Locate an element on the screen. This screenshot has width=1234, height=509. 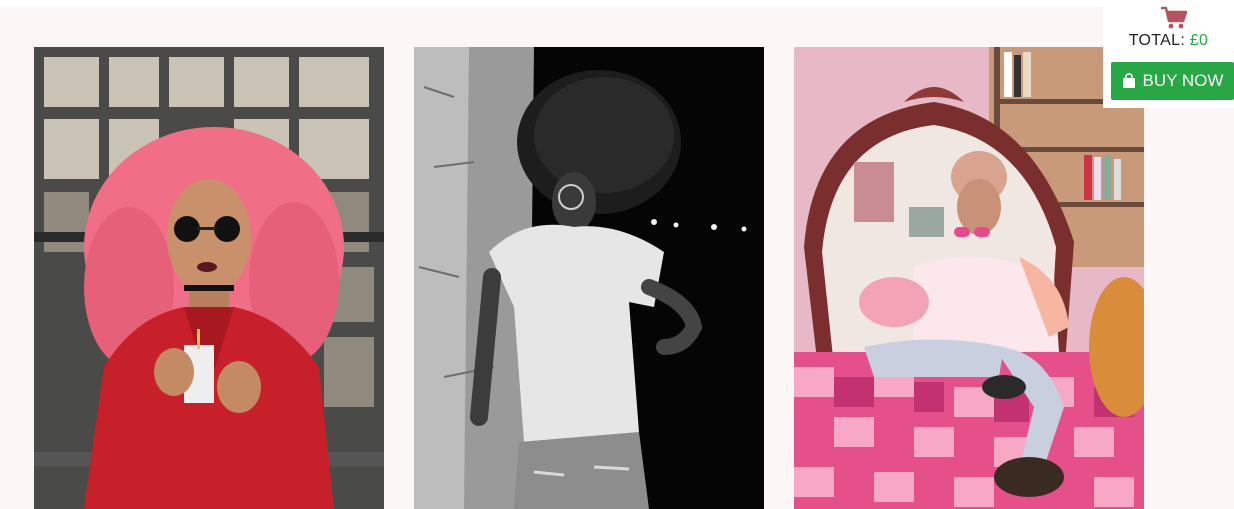
cart-total-value: £0 is located at coordinates (1199, 40).